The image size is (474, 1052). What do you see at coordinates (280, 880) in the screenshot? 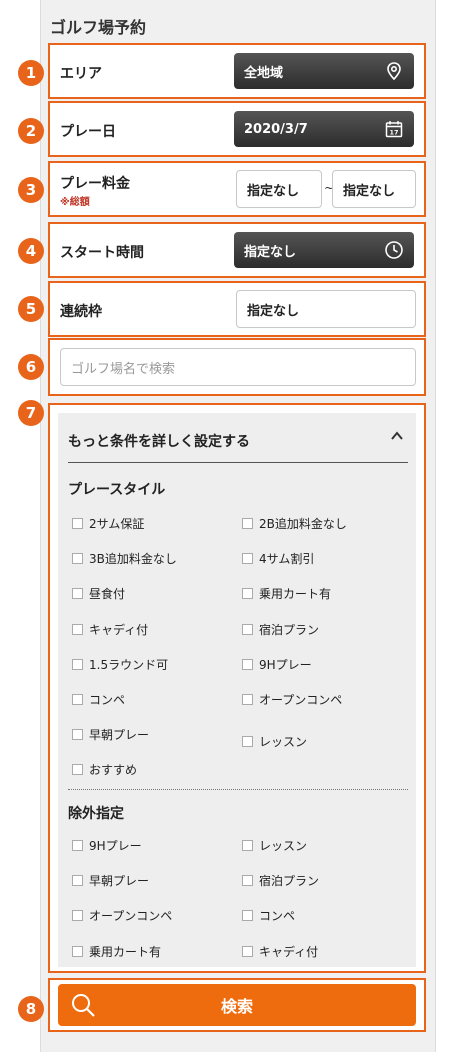
I see `exclude-option: 宿泊プラン` at bounding box center [280, 880].